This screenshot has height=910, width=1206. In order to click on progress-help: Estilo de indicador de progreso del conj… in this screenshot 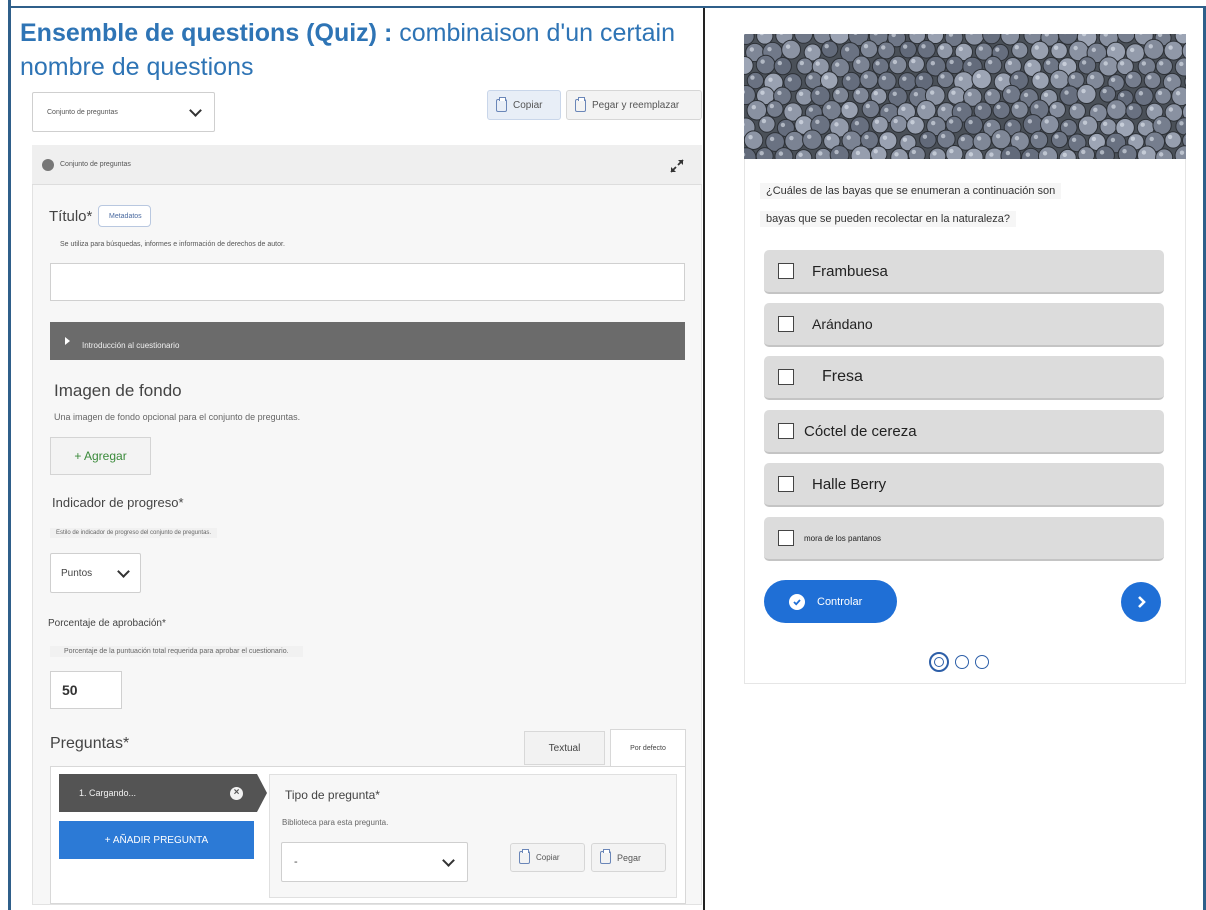, I will do `click(134, 533)`.